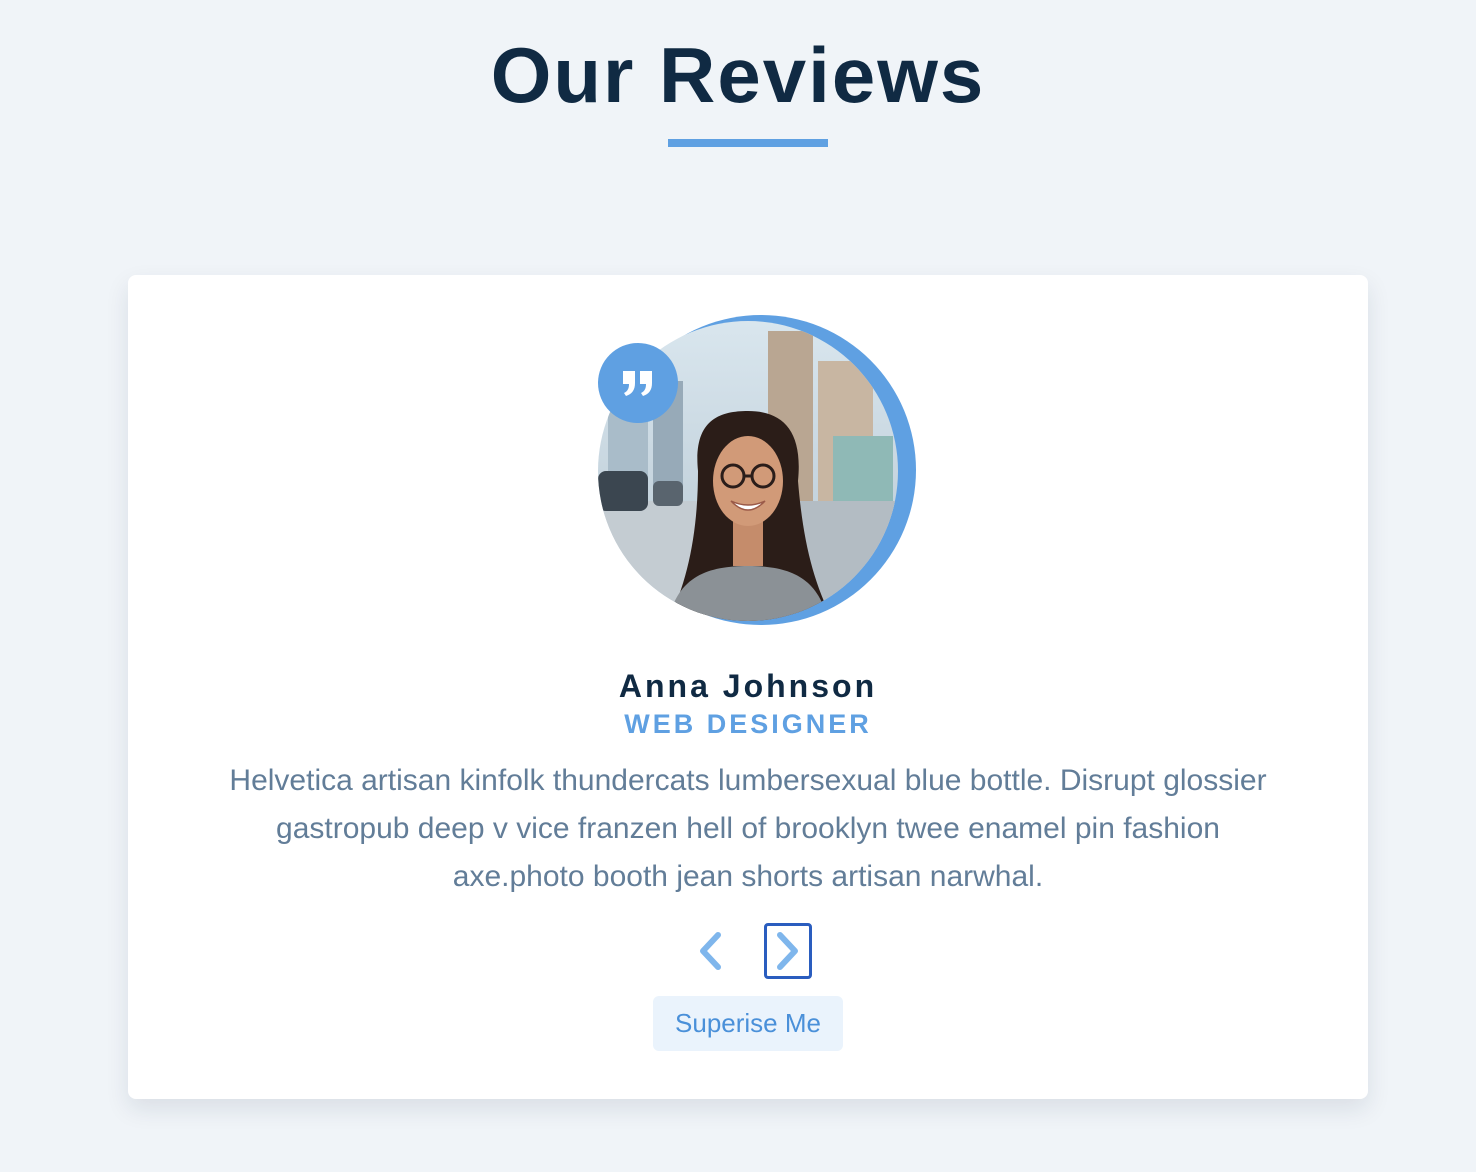  Describe the element at coordinates (748, 1023) in the screenshot. I see `surprise-me-button: Superise Me` at that location.